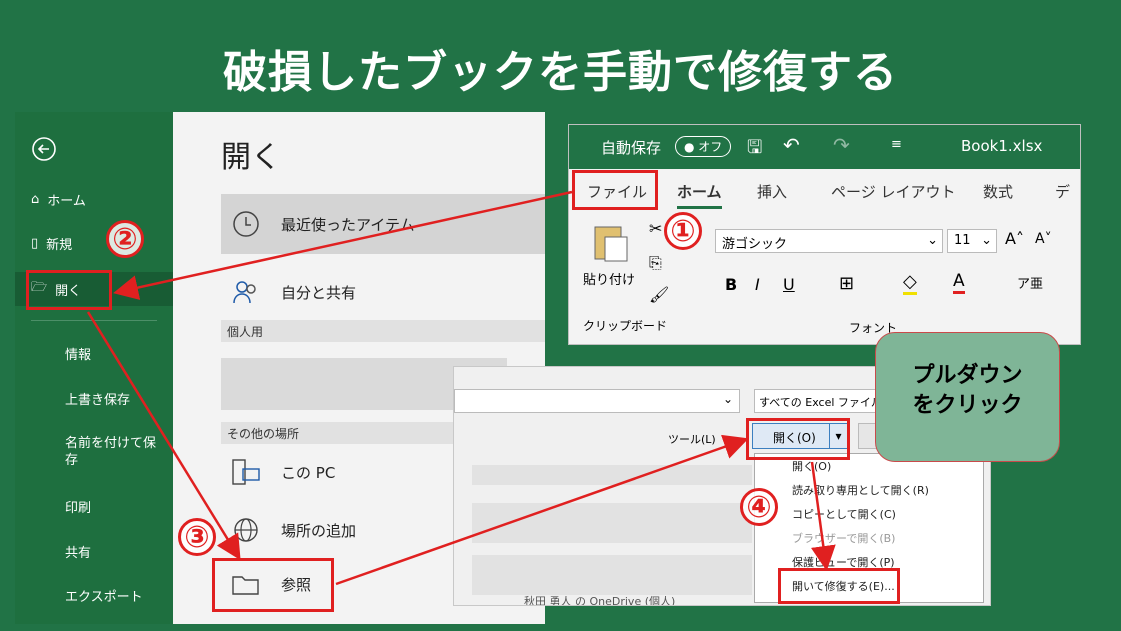  Describe the element at coordinates (972, 241) in the screenshot. I see `font-size-box: 11 ⌄` at that location.